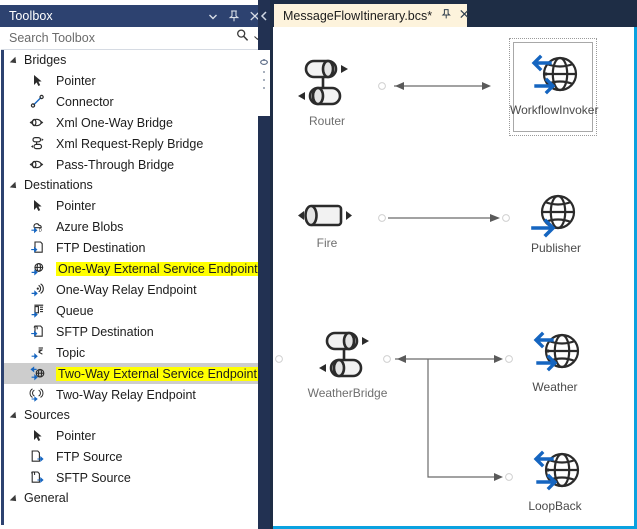 The height and width of the screenshot is (529, 637). I want to click on toolbox-item-label: Two-Way External Service Endpoint, so click(157, 373).